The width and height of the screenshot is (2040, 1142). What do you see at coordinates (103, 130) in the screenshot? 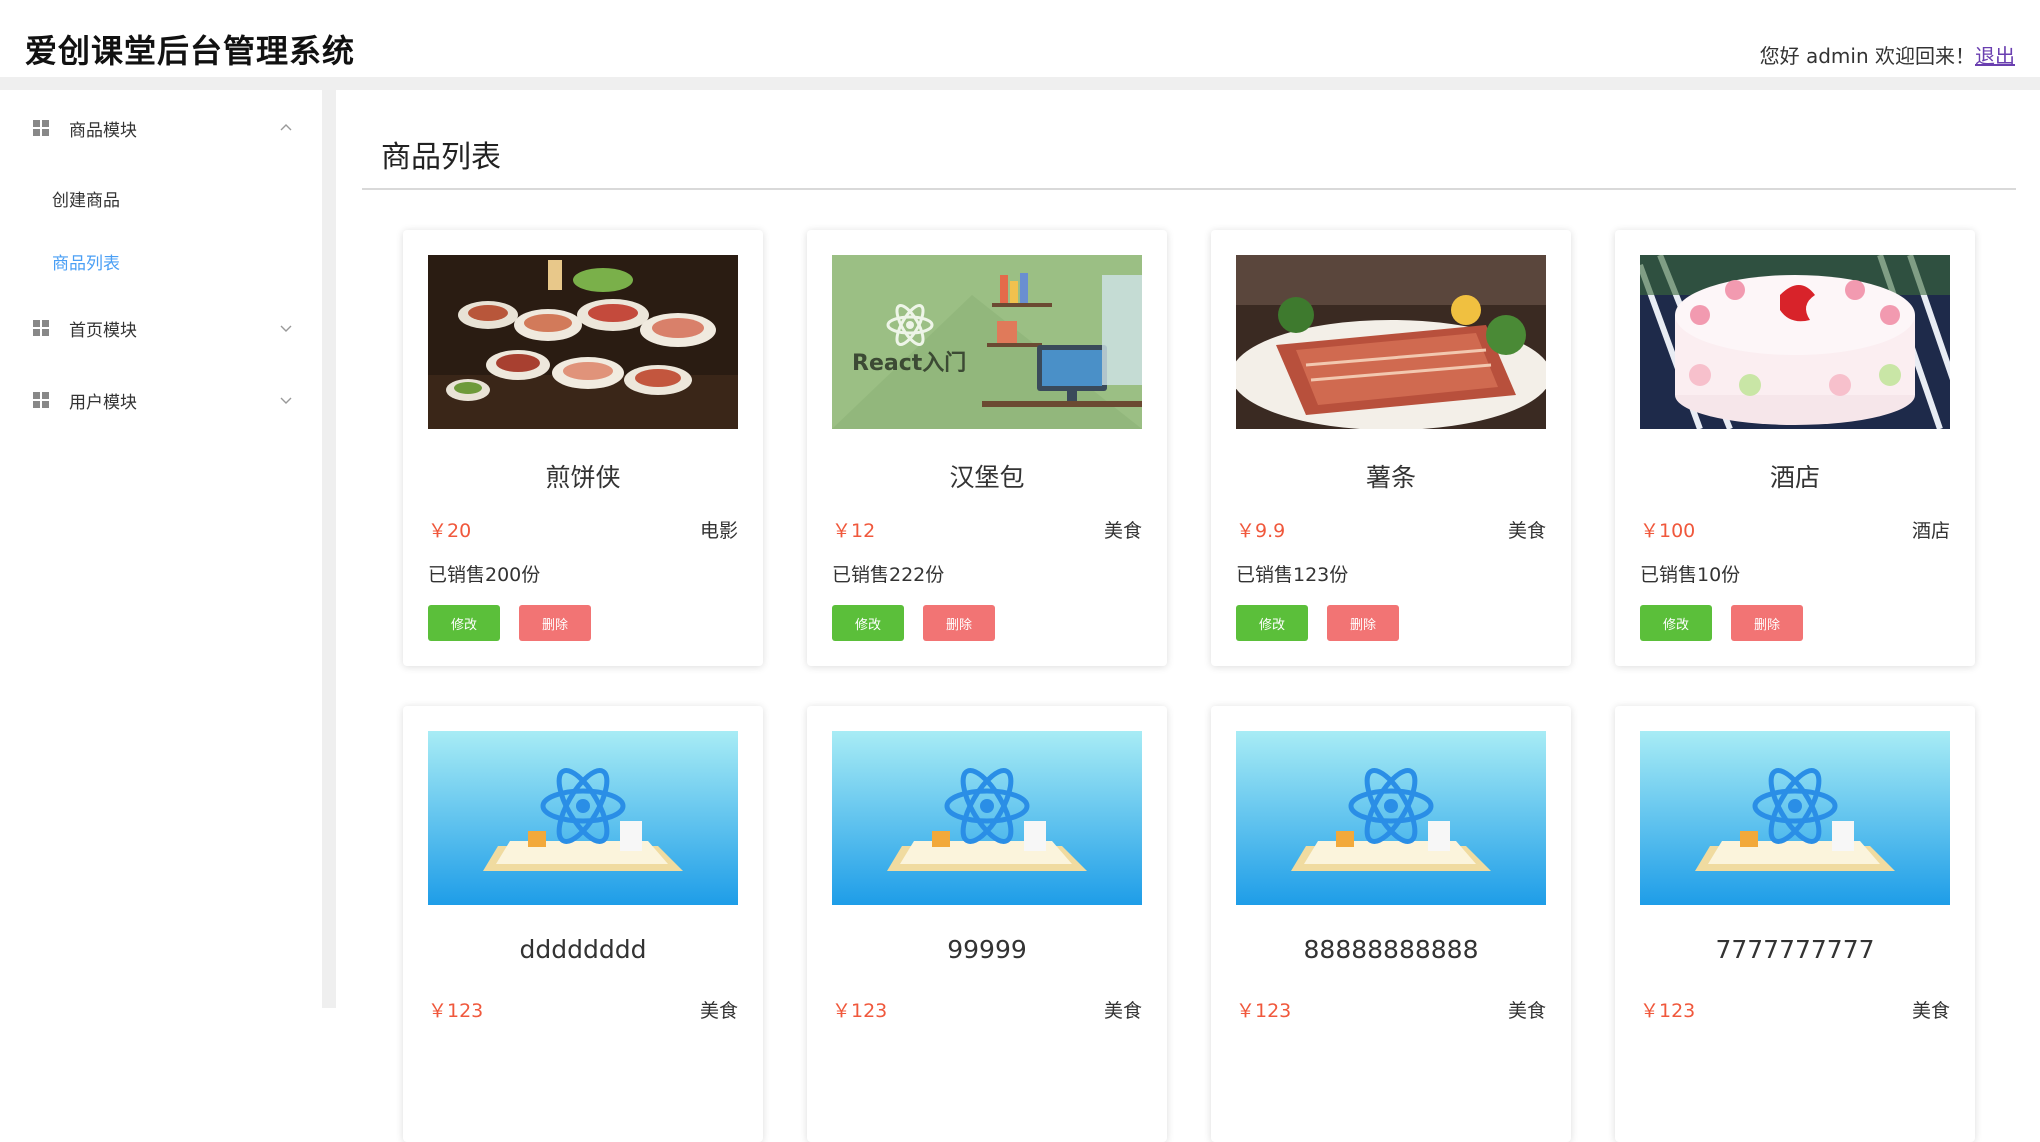
I see `sidebar-group-label: 商品模块` at bounding box center [103, 130].